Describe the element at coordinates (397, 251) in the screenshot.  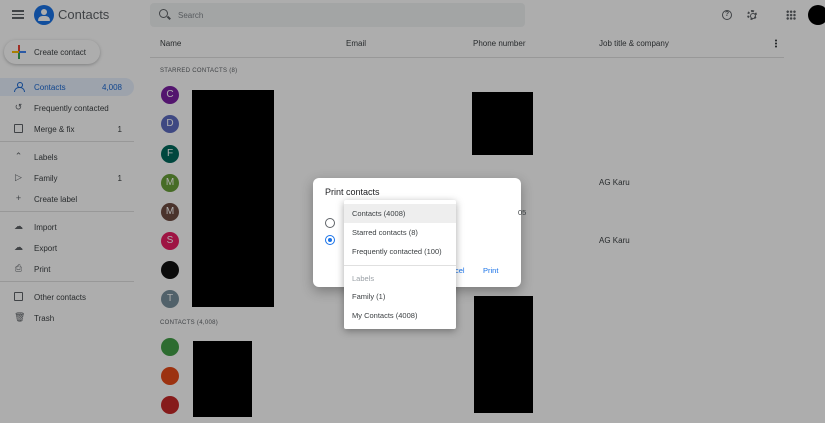
I see `option-label: Frequently contacted (100)` at that location.